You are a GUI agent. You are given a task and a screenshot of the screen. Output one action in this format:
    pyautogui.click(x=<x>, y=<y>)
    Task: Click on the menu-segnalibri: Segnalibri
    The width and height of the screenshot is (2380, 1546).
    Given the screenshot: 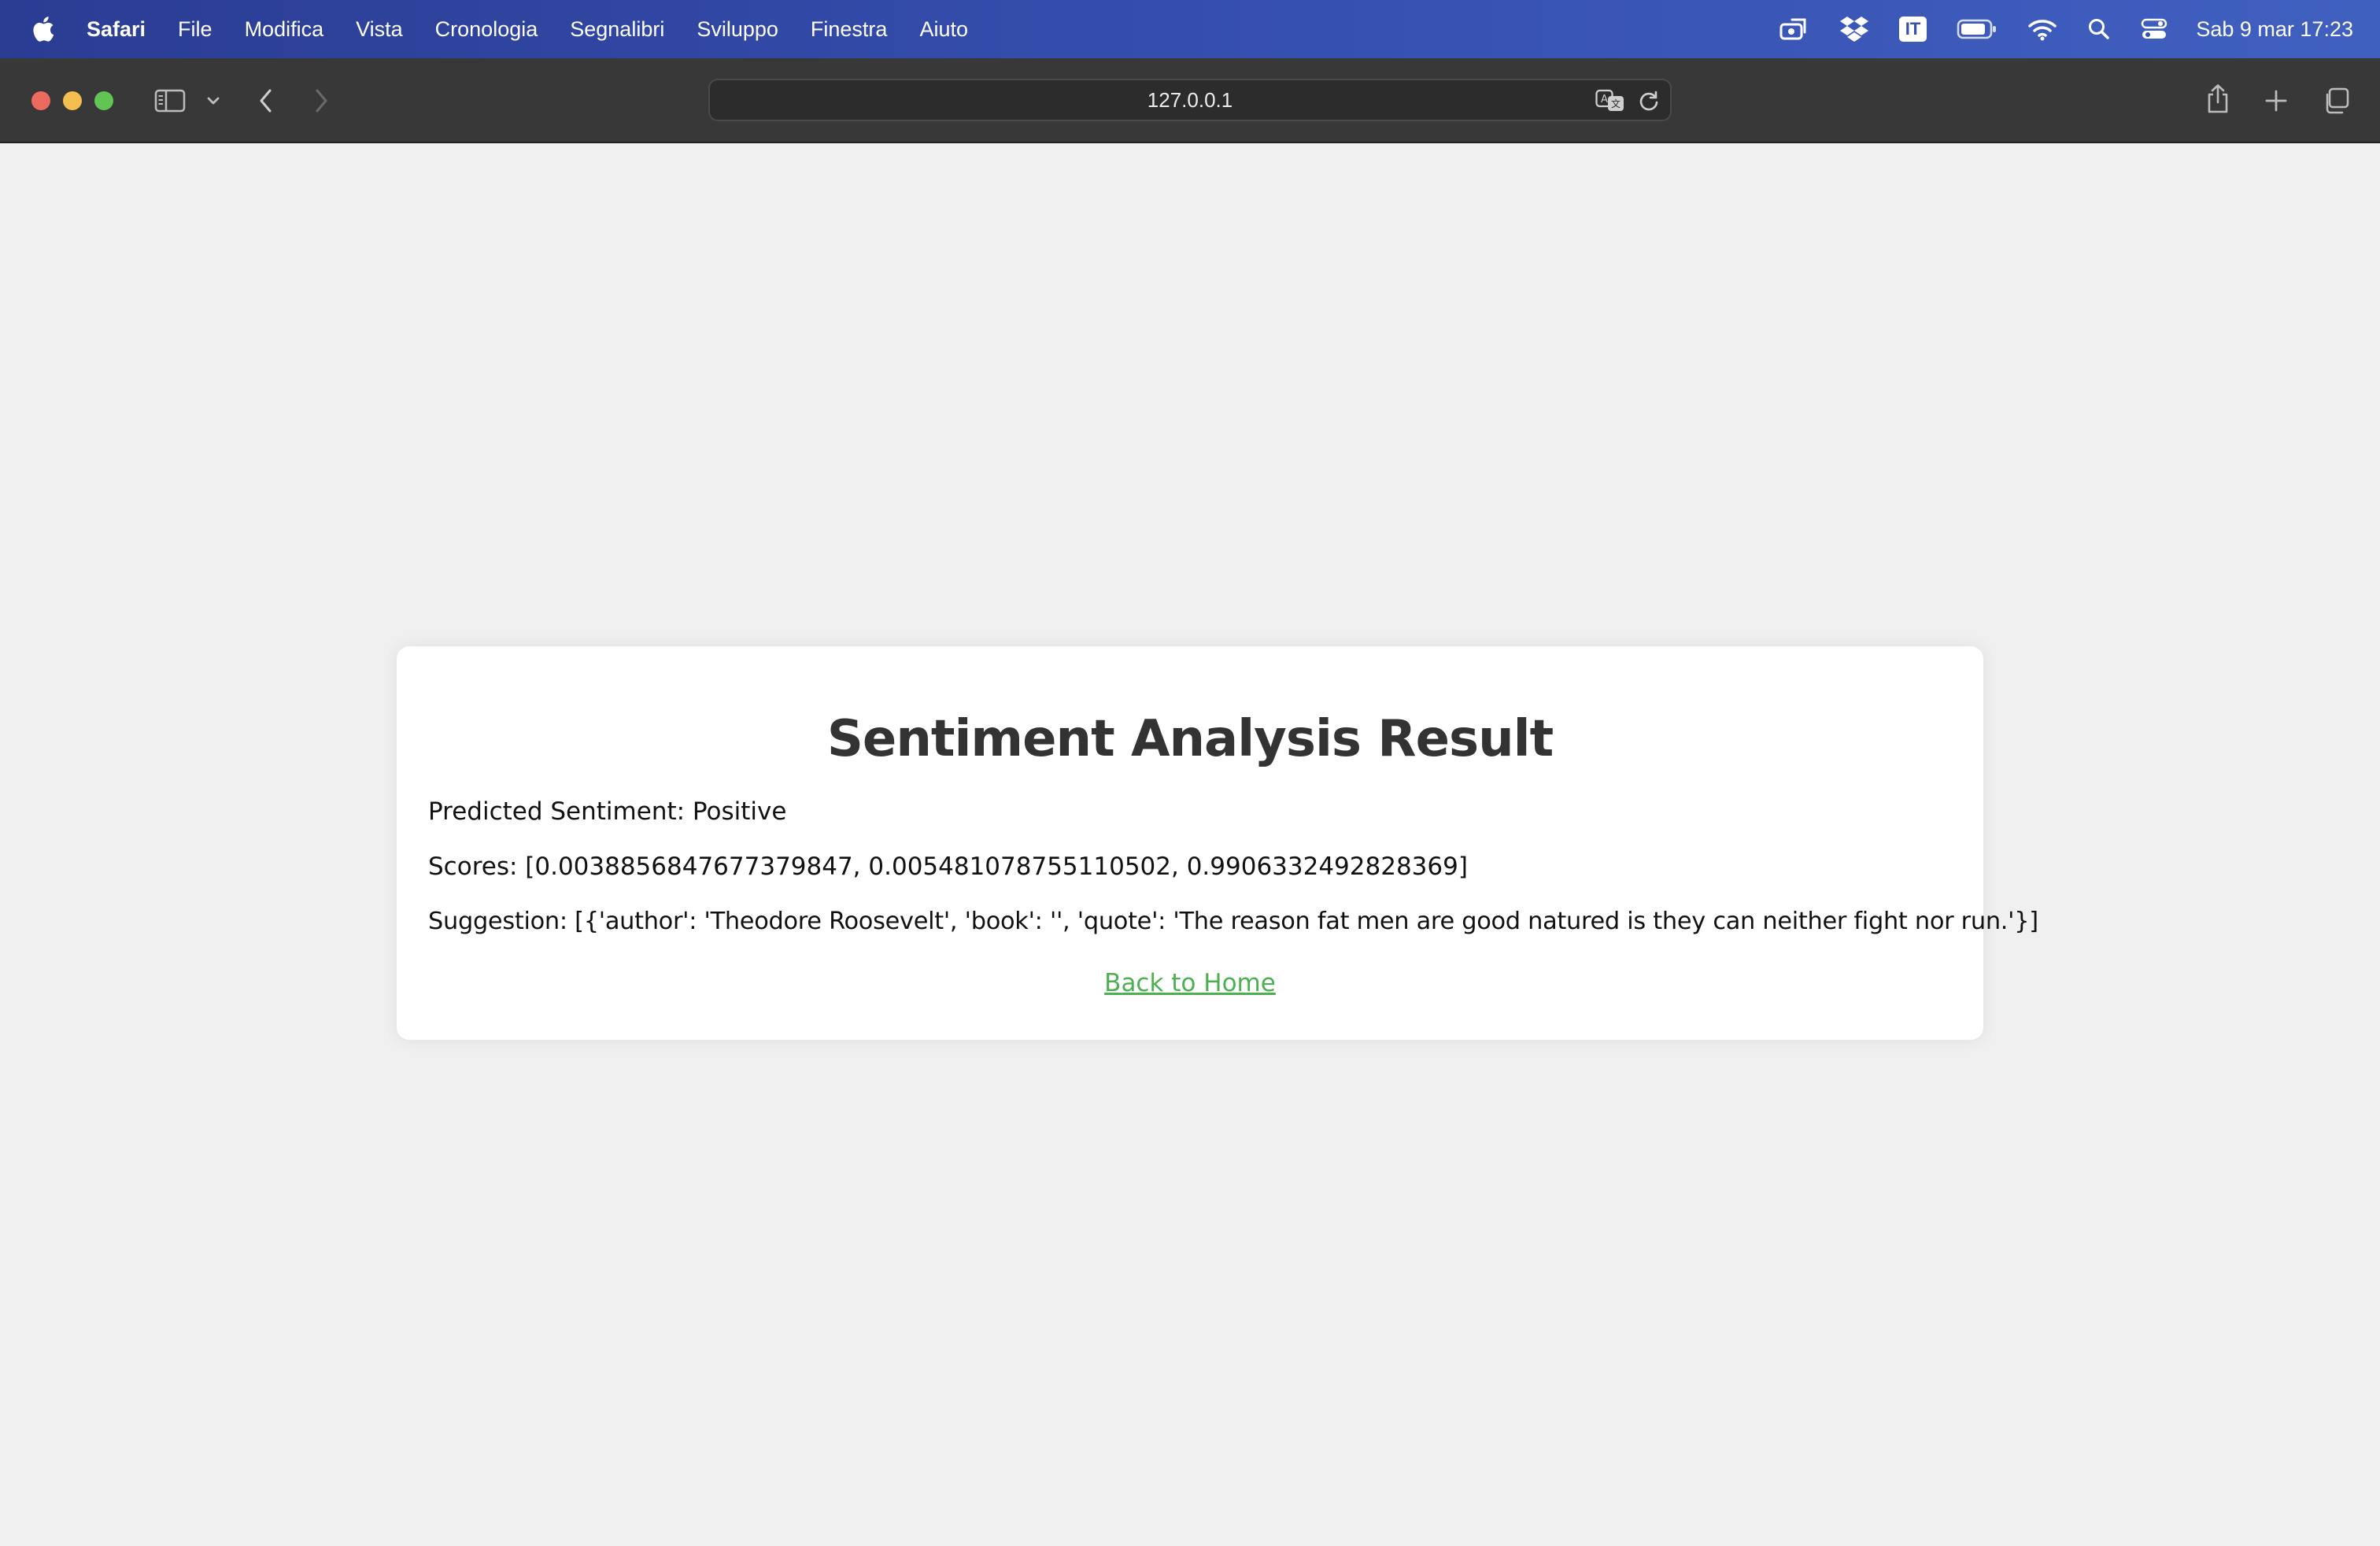 What is the action you would take?
    pyautogui.click(x=617, y=29)
    